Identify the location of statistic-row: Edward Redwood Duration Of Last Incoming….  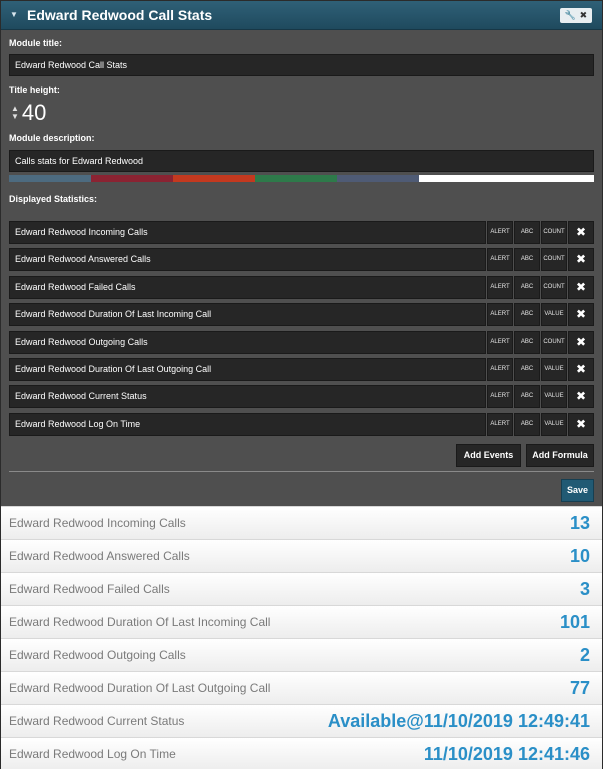
(301, 315).